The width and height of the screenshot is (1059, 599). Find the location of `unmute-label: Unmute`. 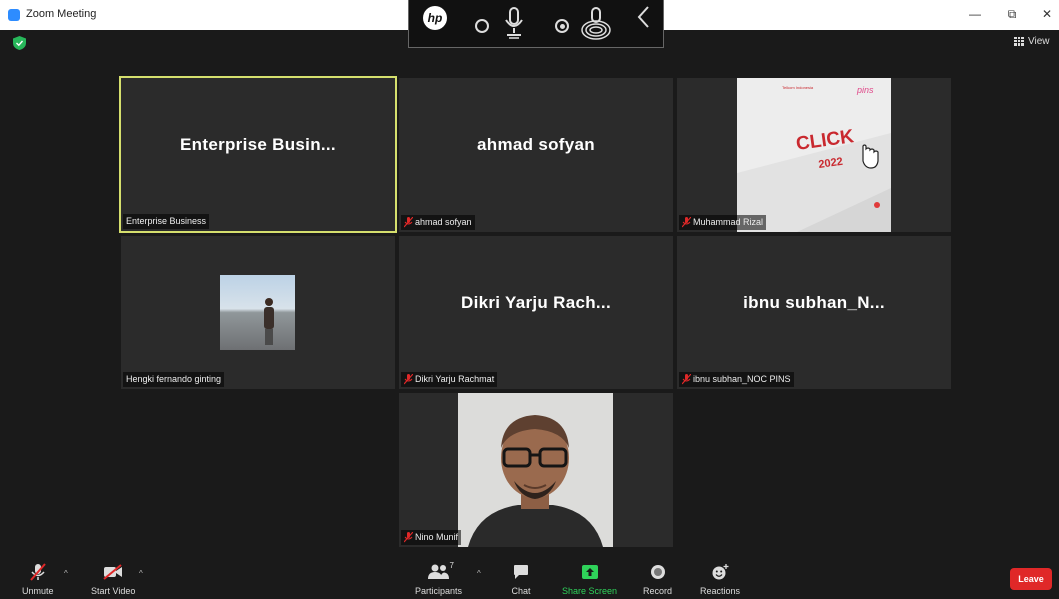

unmute-label: Unmute is located at coordinates (38, 591).